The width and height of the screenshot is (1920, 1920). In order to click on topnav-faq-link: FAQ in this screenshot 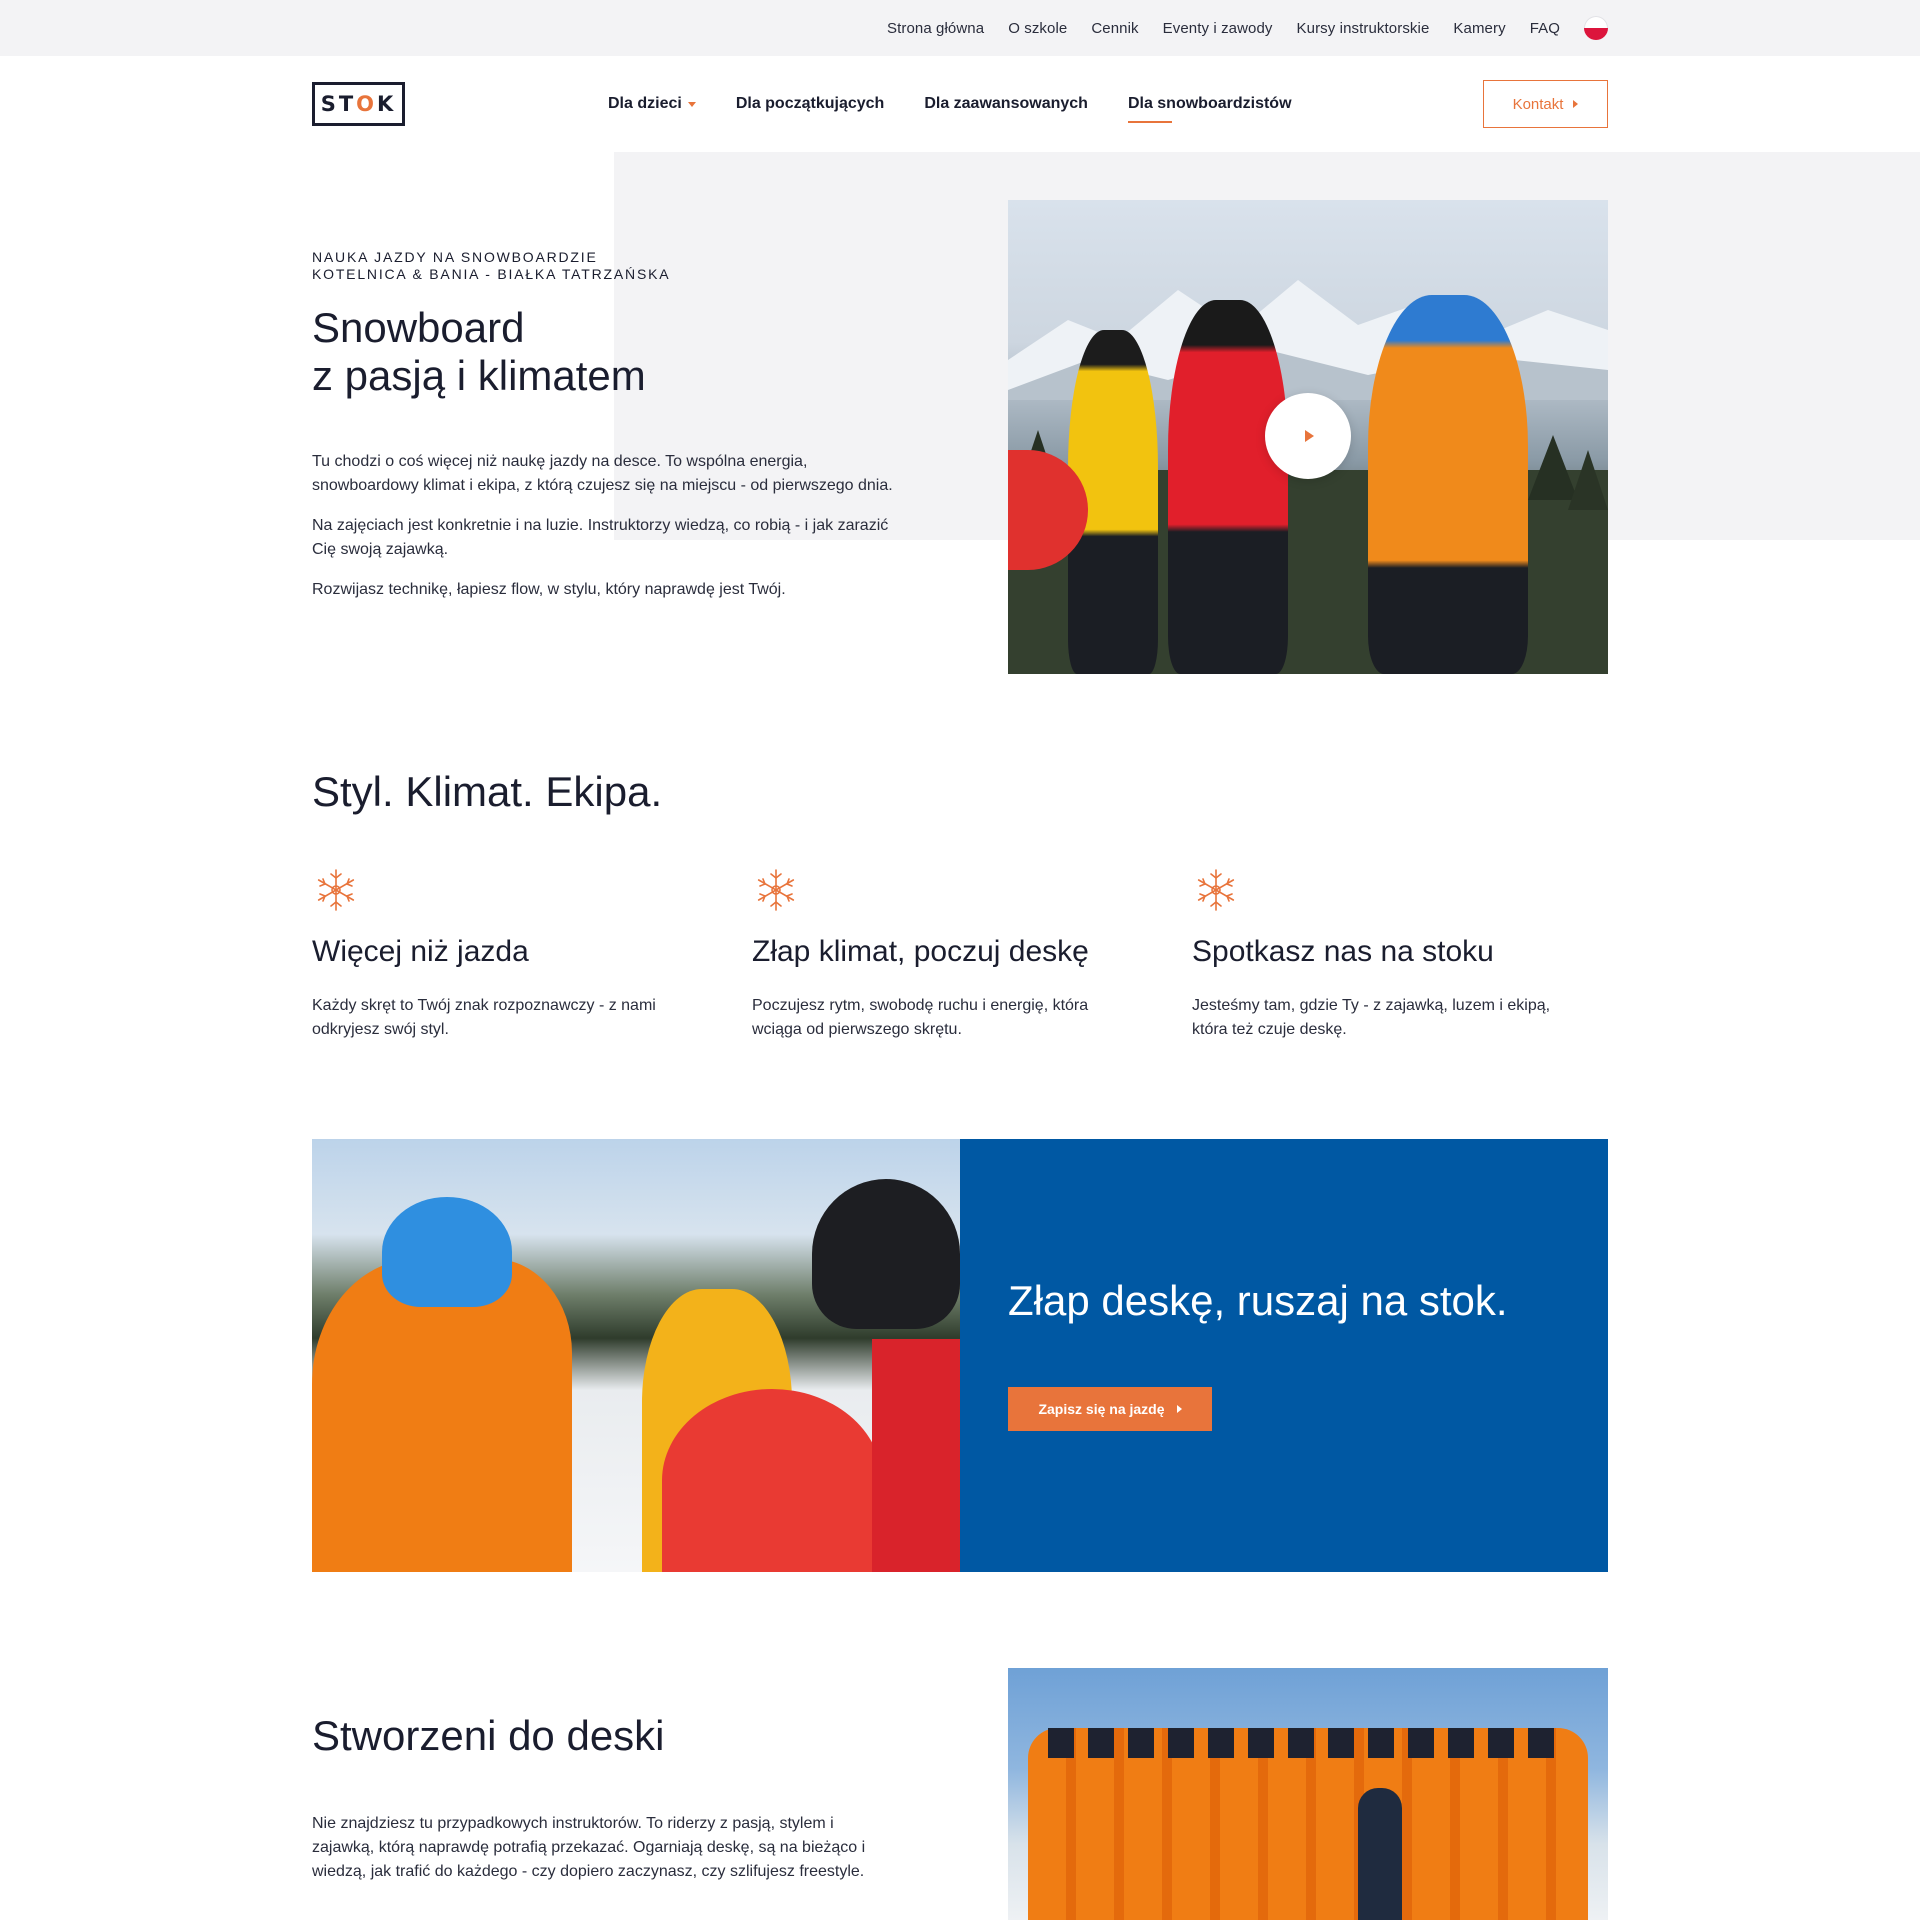, I will do `click(1545, 28)`.